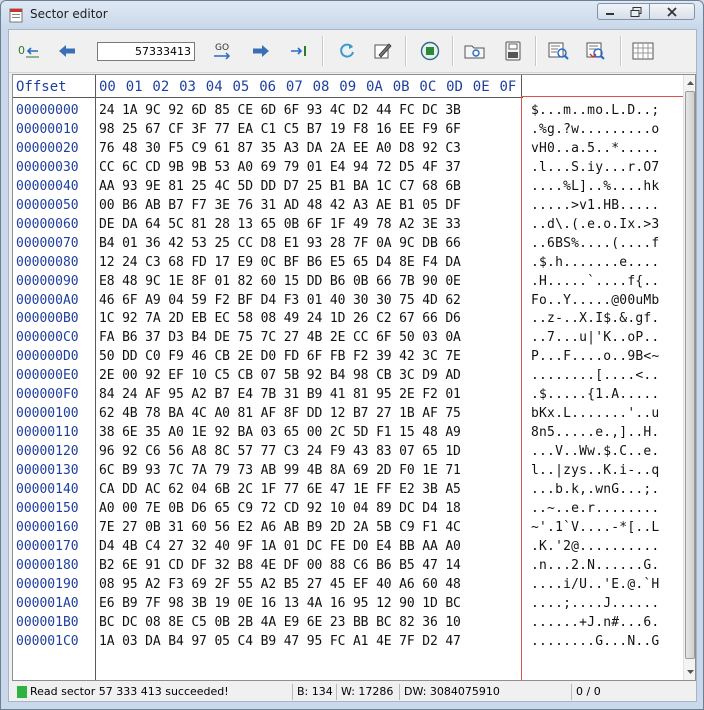  Describe the element at coordinates (454, 87) in the screenshot. I see `column-header: 0D` at that location.